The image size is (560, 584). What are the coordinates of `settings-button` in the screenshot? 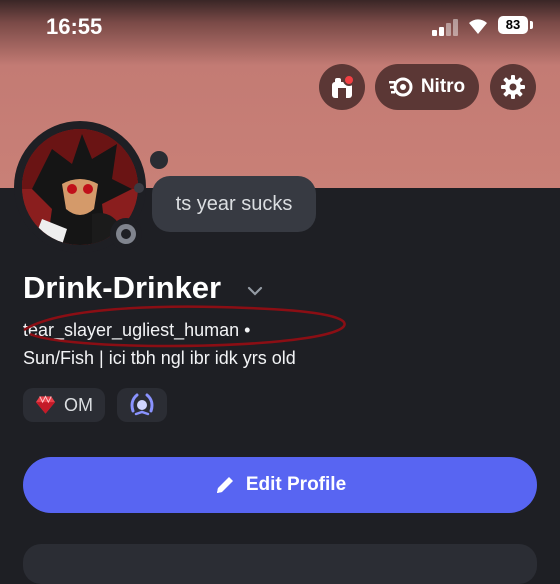 It's located at (513, 87).